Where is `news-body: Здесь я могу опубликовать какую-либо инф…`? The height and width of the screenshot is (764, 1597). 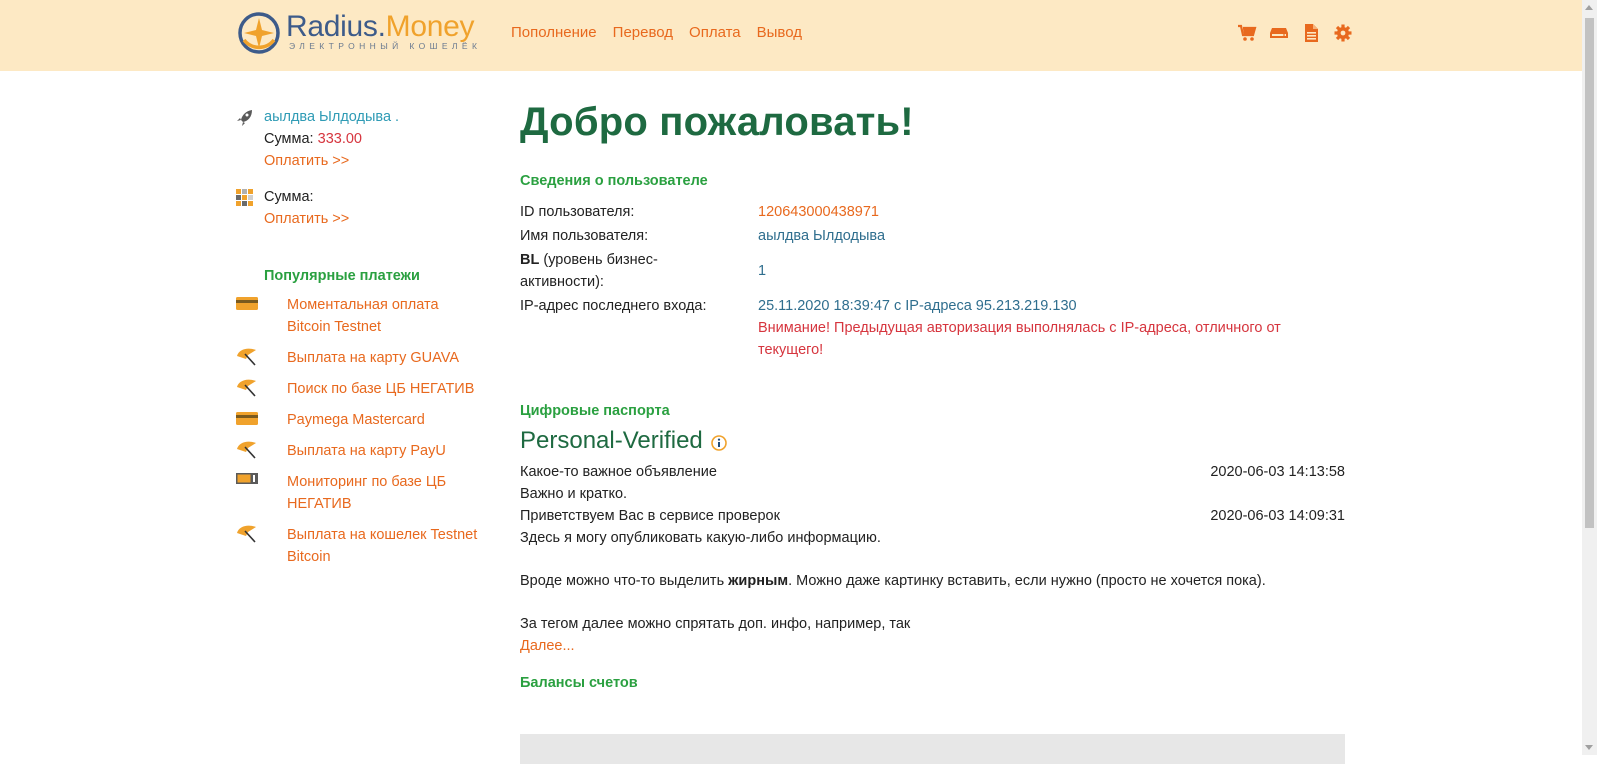 news-body: Здесь я могу опубликовать какую-либо инф… is located at coordinates (700, 538).